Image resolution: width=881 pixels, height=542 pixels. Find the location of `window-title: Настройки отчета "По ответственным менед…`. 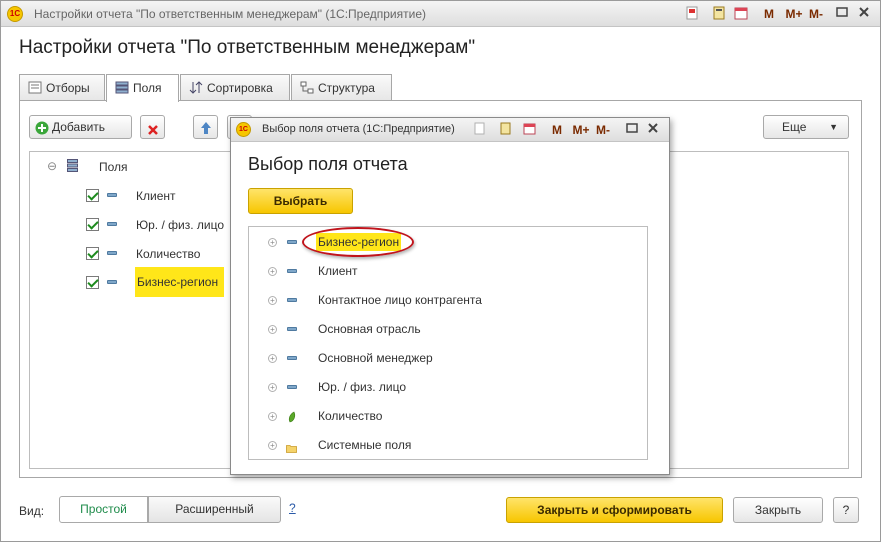

window-title: Настройки отчета "По ответственным менед… is located at coordinates (230, 14).